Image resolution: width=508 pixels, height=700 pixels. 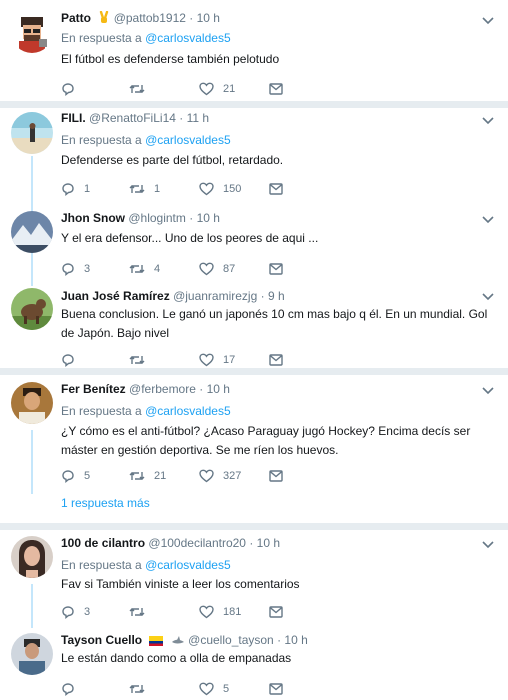 I want to click on like-count: 17, so click(x=229, y=360).